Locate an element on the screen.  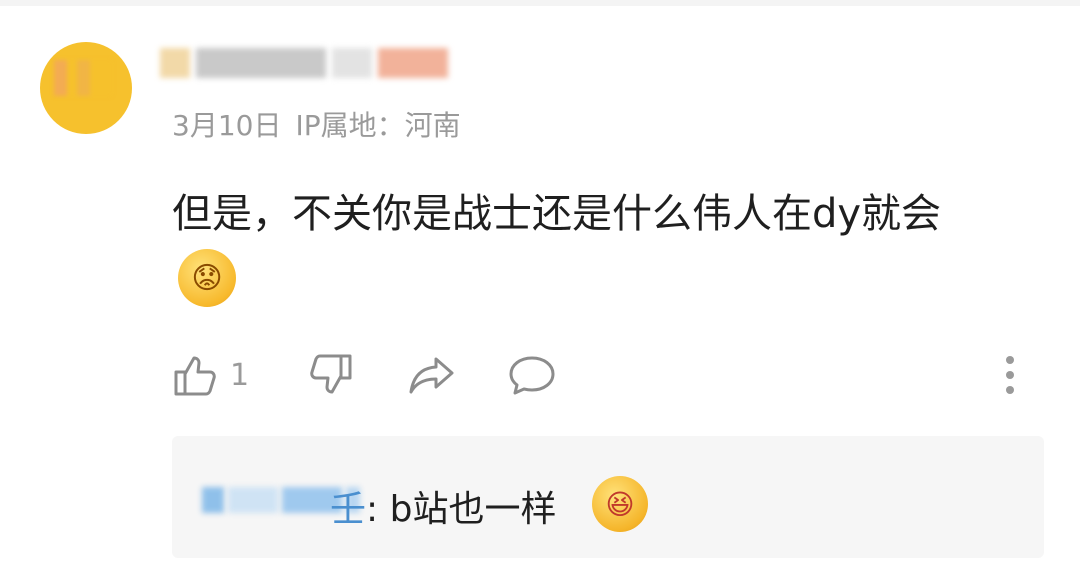
reply-button is located at coordinates (532, 375).